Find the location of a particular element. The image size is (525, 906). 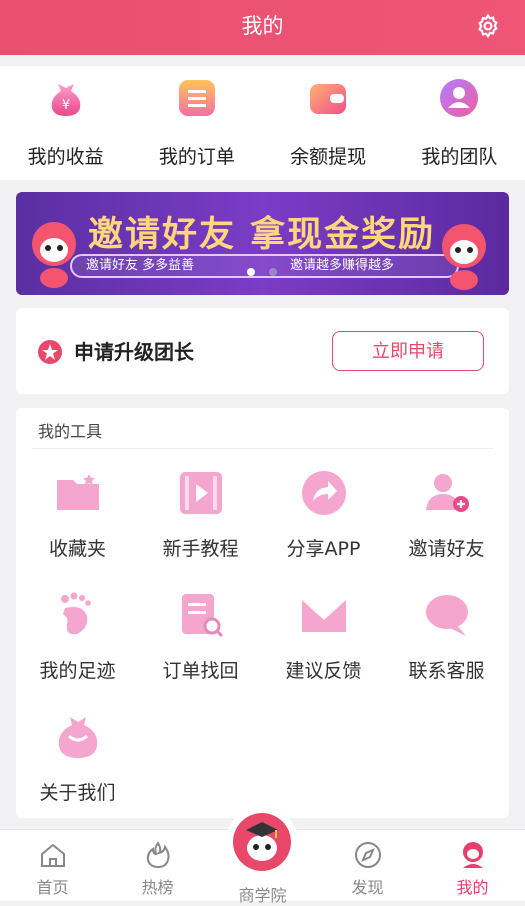

tool-customer-service: 联系客服 is located at coordinates (446, 636).